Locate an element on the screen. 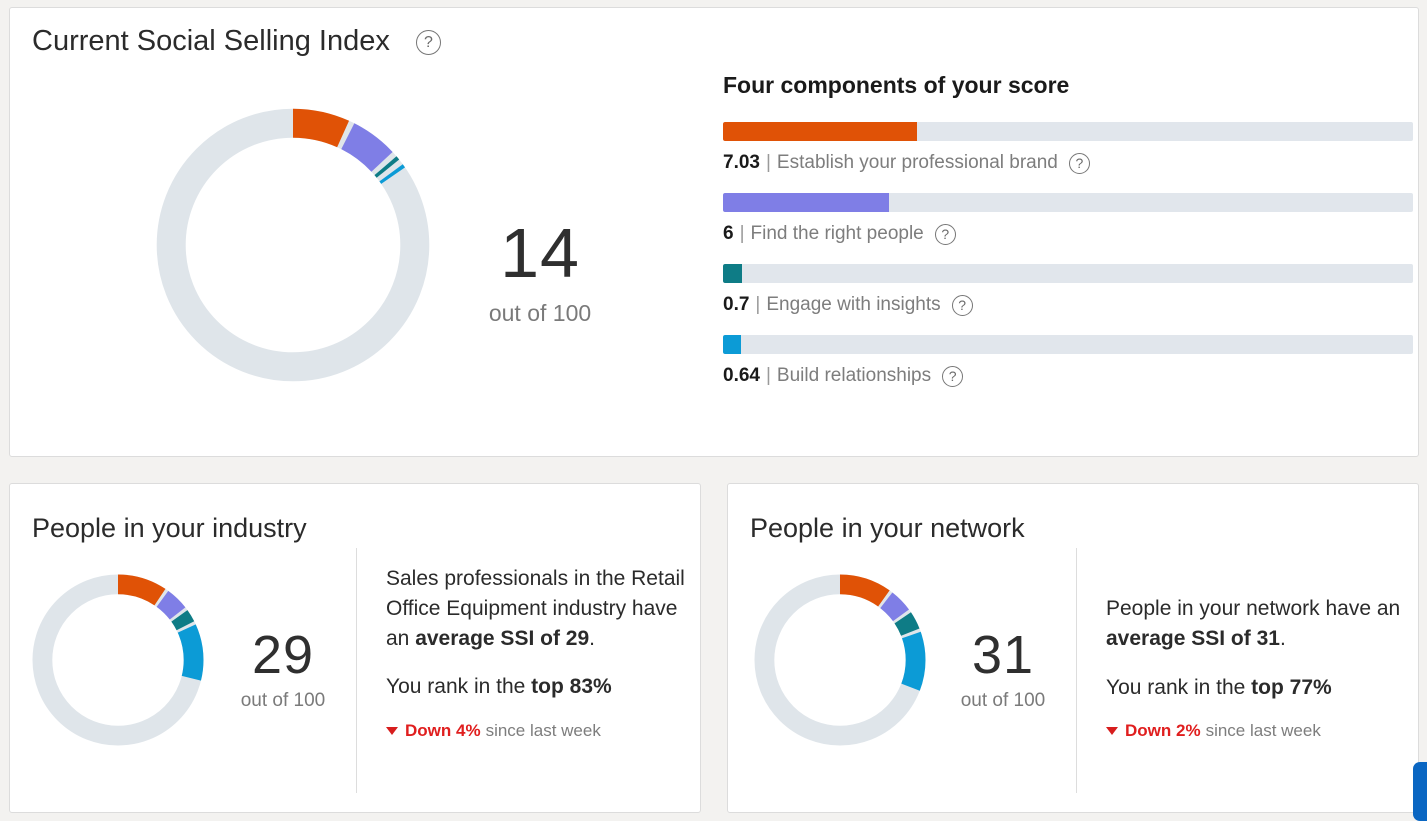 Image resolution: width=1427 pixels, height=821 pixels. network-score-outof: out of 100 is located at coordinates (1003, 700).